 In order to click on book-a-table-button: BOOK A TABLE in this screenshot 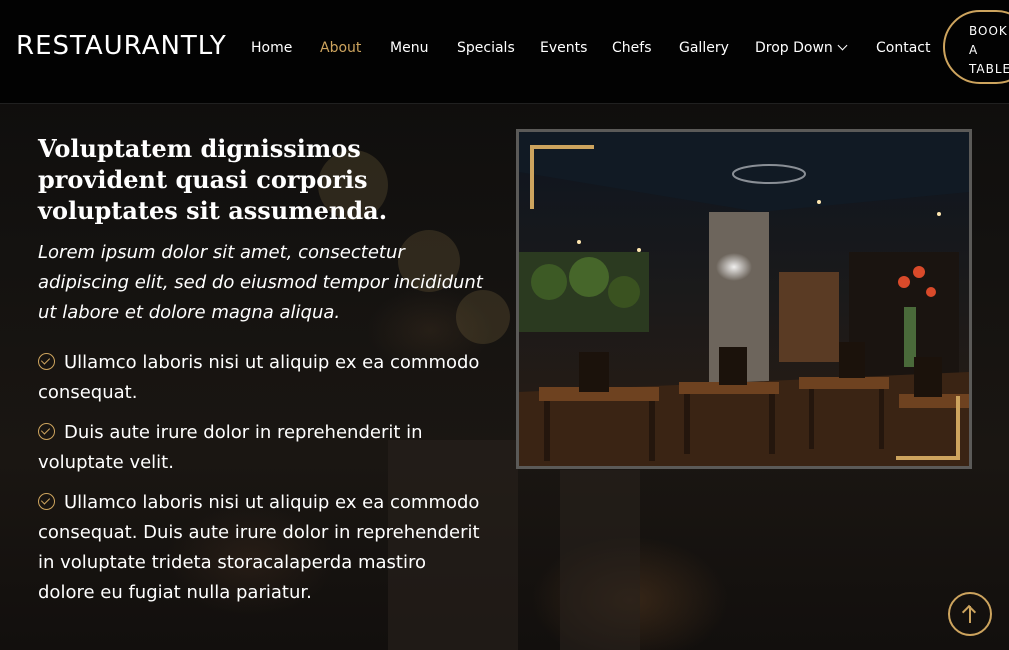, I will do `click(976, 47)`.